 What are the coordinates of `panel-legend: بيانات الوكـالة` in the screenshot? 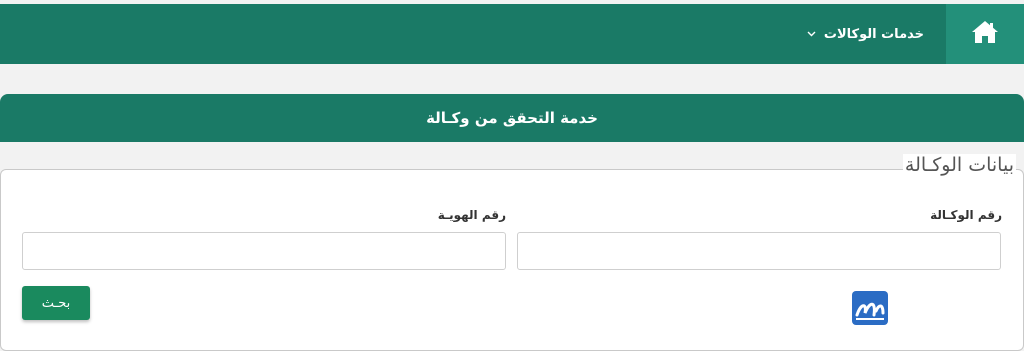 It's located at (959, 165).